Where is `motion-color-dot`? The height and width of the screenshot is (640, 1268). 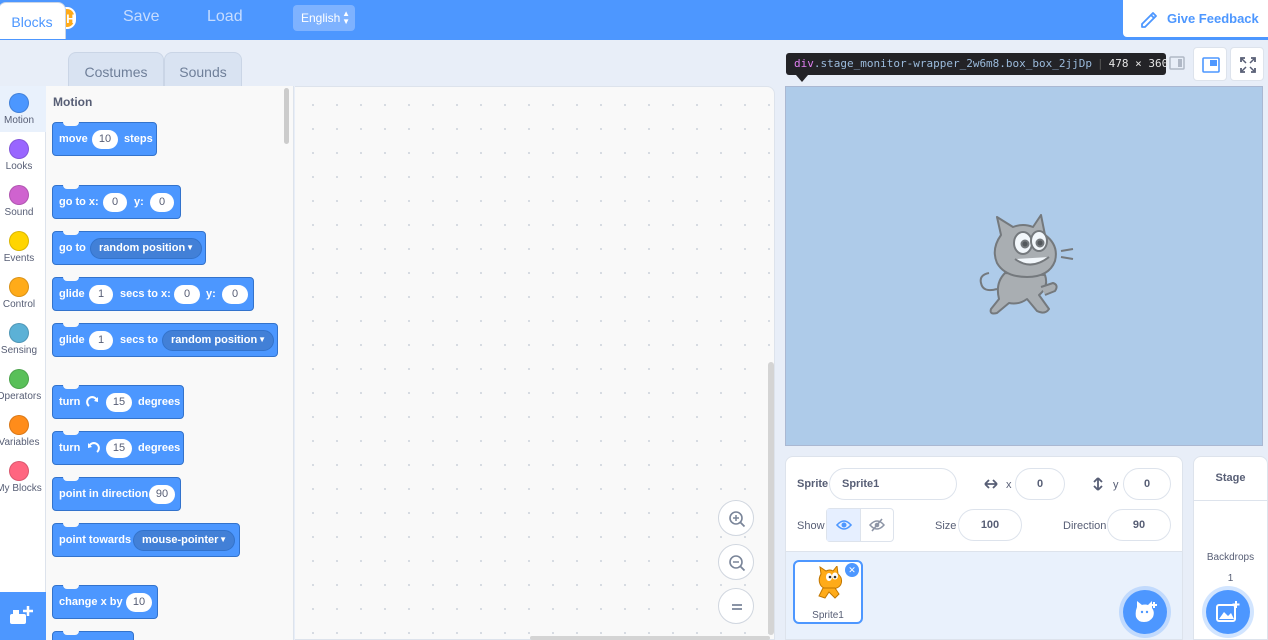
motion-color-dot is located at coordinates (19, 103).